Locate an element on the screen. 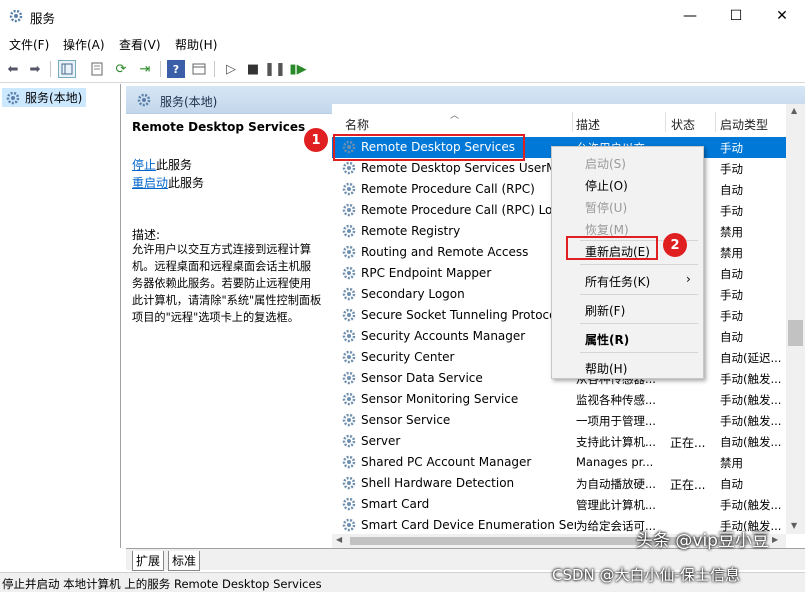 The height and width of the screenshot is (592, 805). forward-icon: ➡ is located at coordinates (35, 69).